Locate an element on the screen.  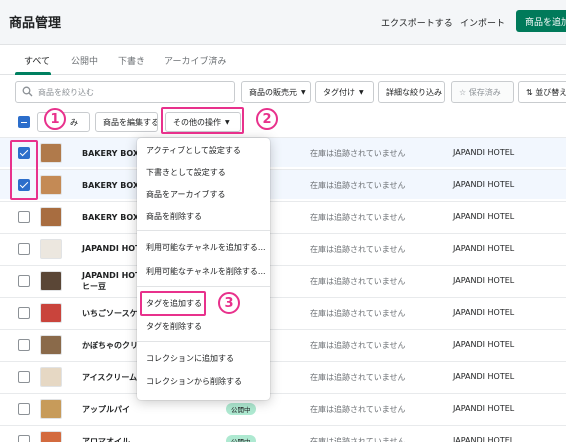
table-row: JAPANDI HOTEL 在庫は追跡されていません JAPANDI HOTEL is located at coordinates (283, 248).